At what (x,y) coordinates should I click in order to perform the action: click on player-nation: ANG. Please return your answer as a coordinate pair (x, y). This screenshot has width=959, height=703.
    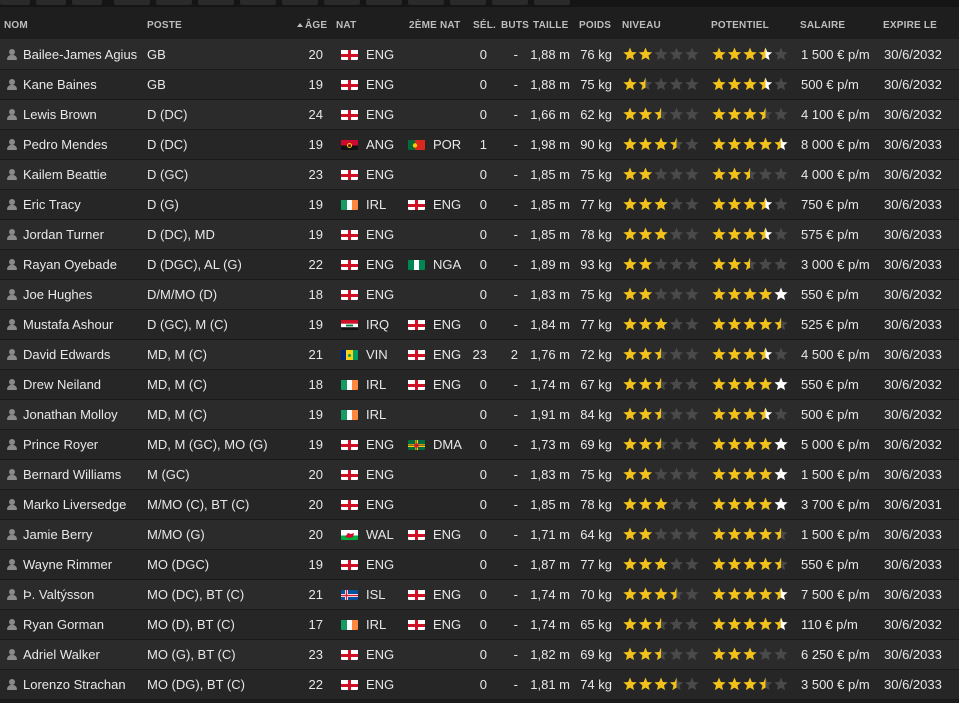
    Looking at the image, I should click on (380, 144).